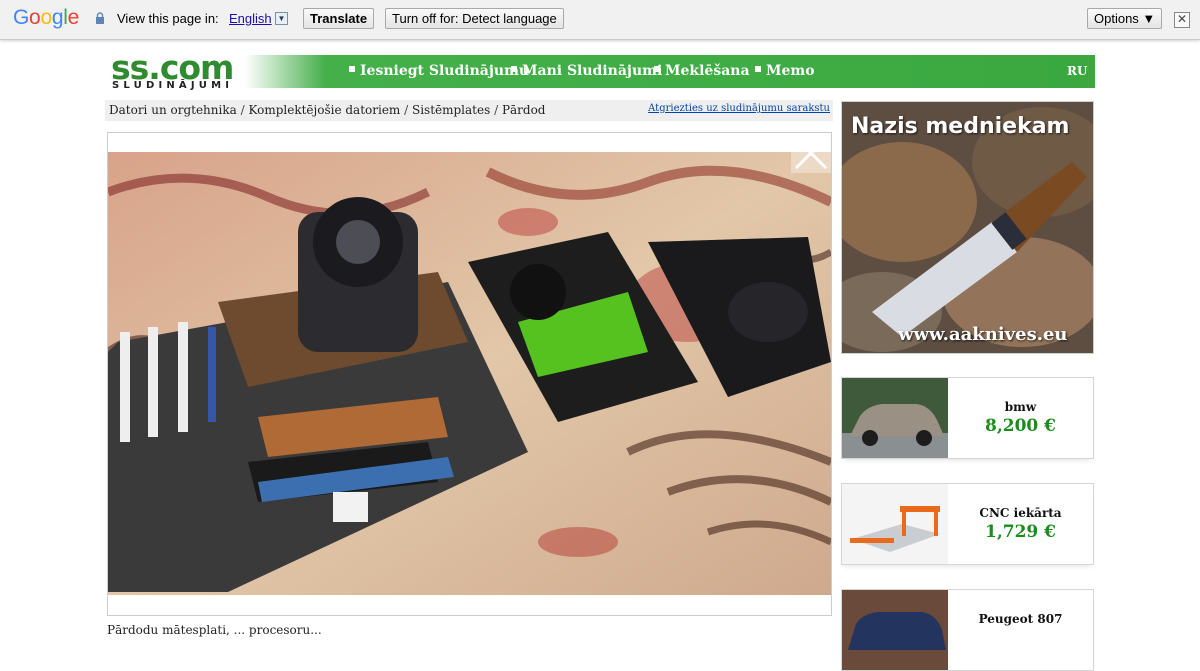 Image resolution: width=1200 pixels, height=671 pixels. What do you see at coordinates (46, 17) in the screenshot?
I see `google-logo: Google` at bounding box center [46, 17].